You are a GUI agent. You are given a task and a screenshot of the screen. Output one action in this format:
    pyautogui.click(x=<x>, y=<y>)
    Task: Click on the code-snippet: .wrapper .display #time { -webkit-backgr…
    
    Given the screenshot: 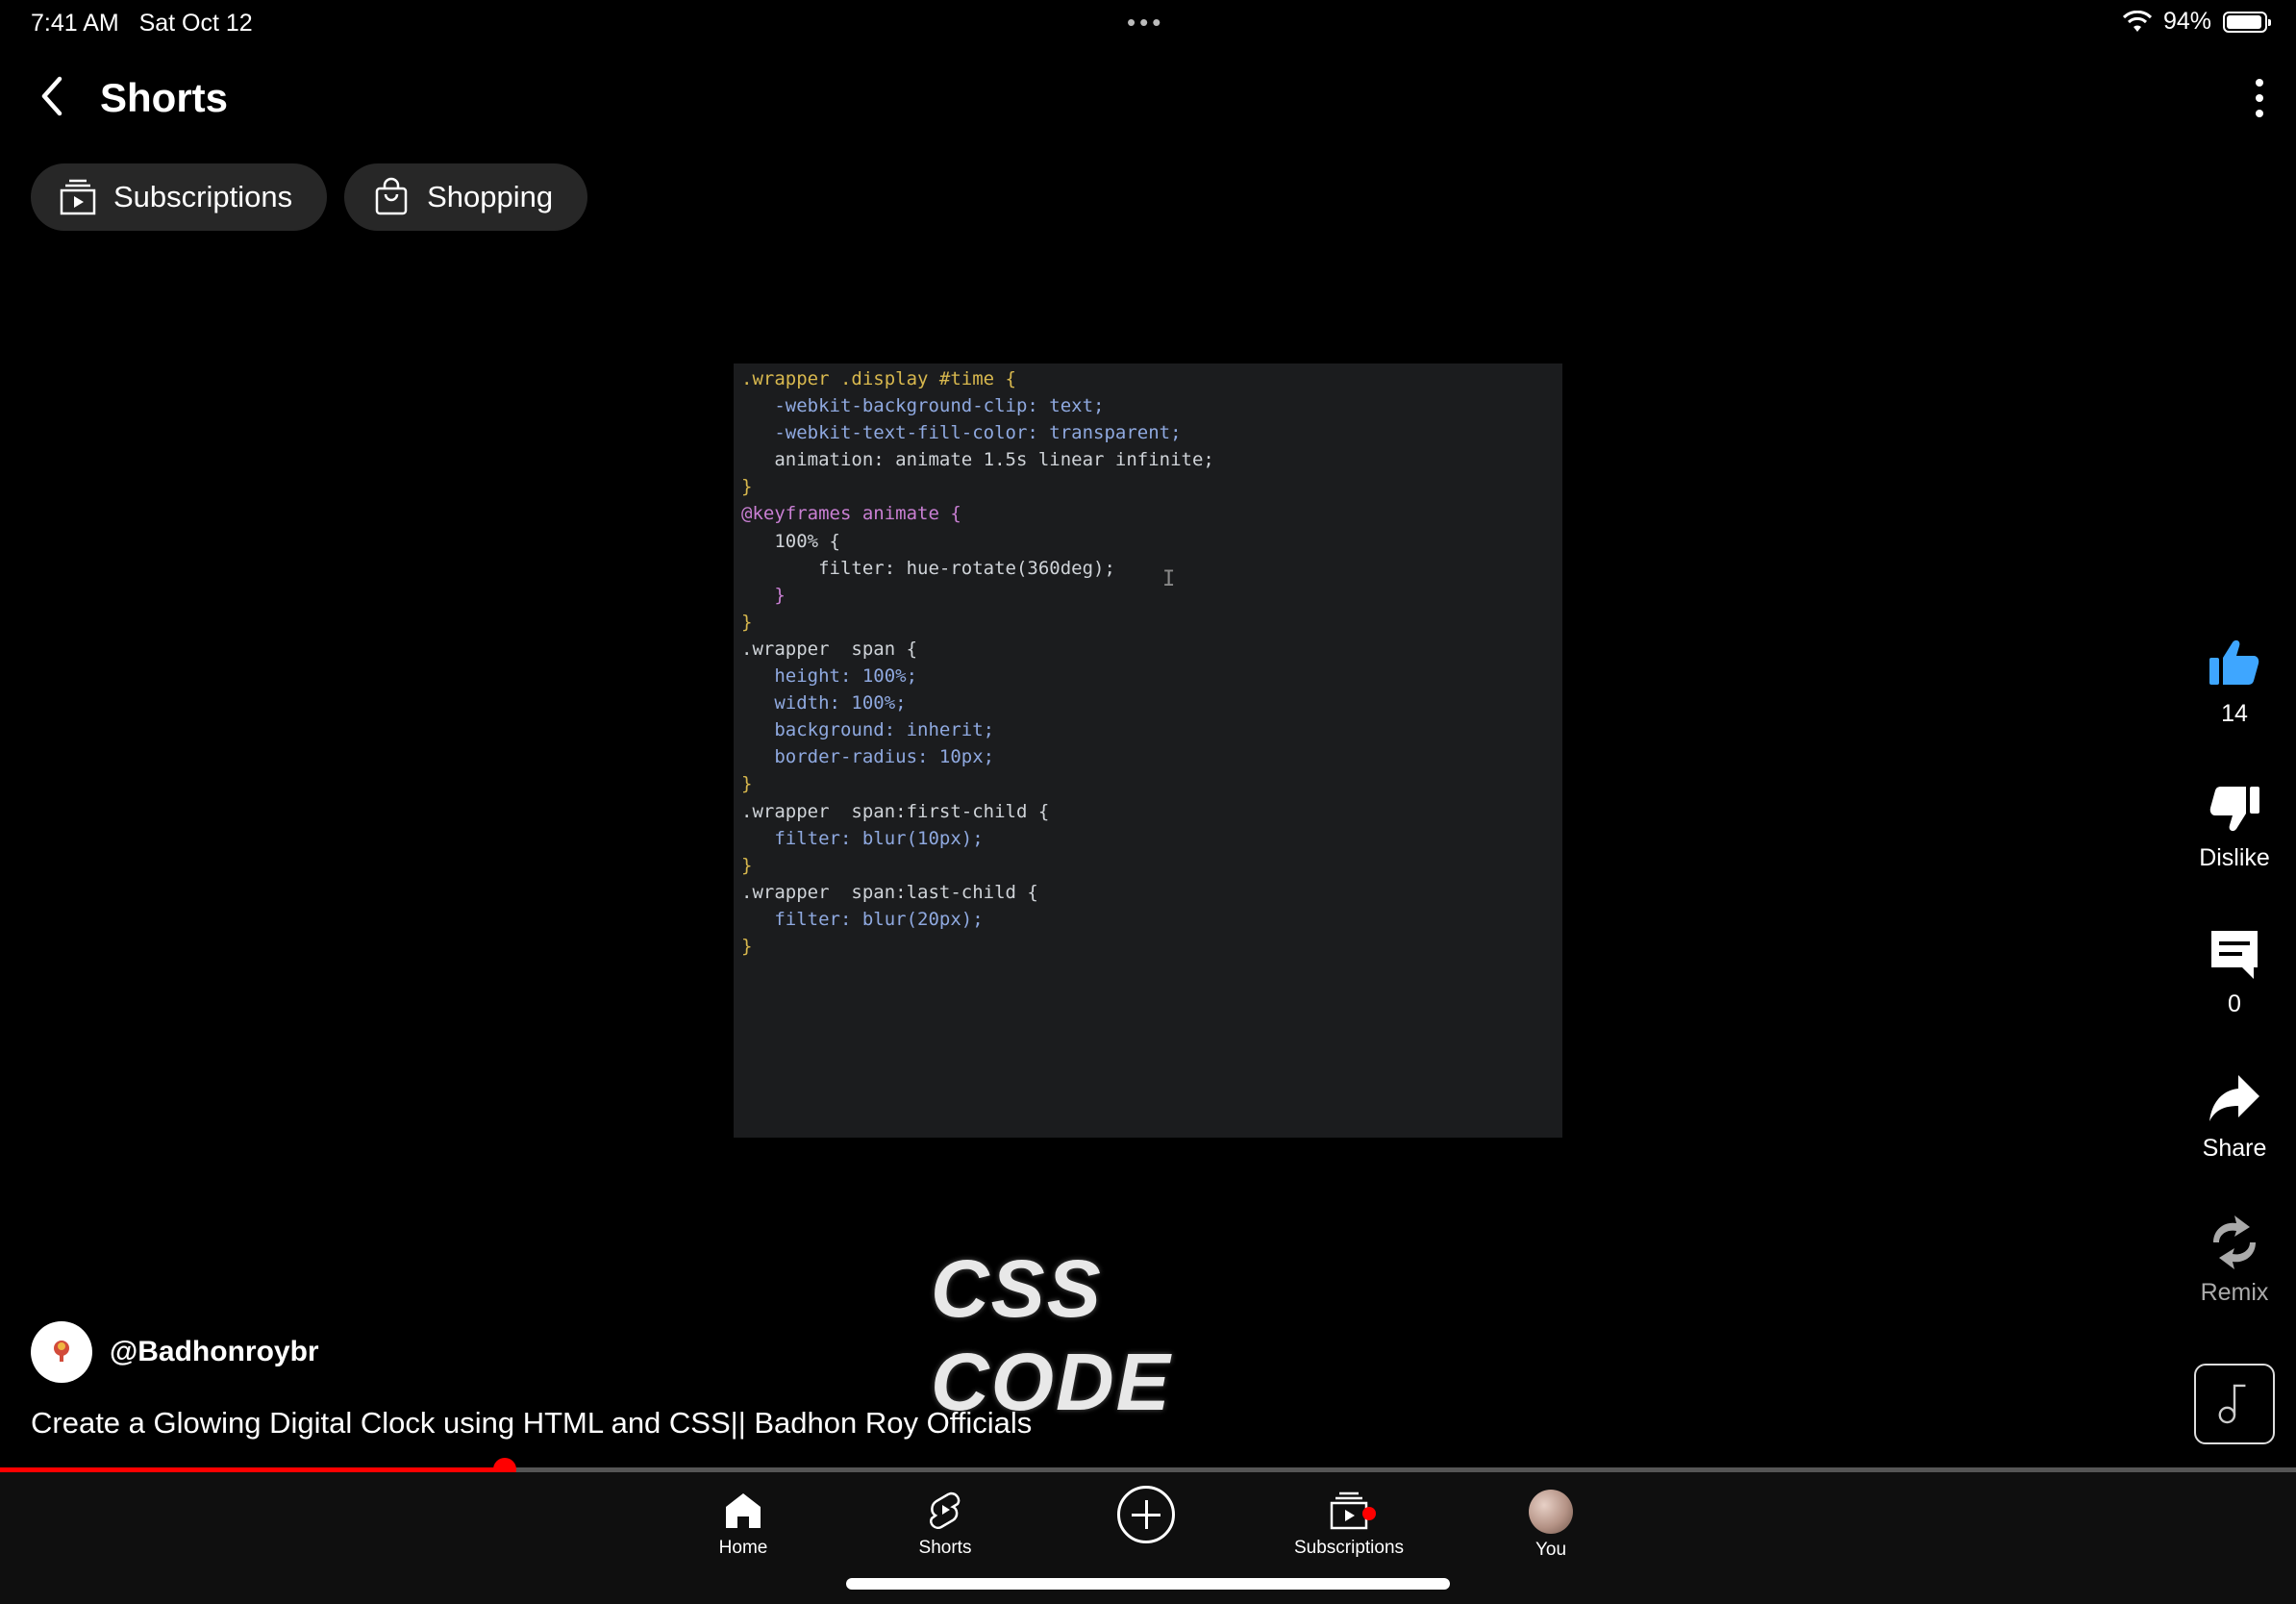 What is the action you would take?
    pyautogui.click(x=977, y=662)
    